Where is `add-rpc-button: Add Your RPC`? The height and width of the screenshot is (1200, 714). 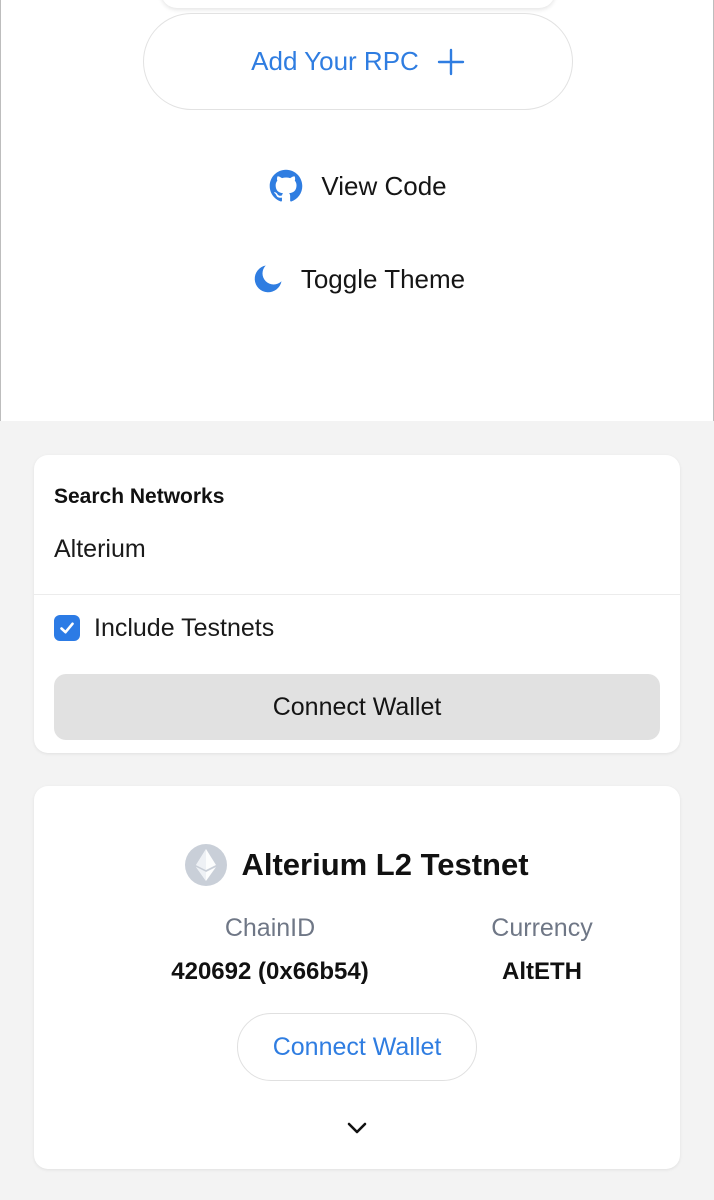 add-rpc-button: Add Your RPC is located at coordinates (358, 61).